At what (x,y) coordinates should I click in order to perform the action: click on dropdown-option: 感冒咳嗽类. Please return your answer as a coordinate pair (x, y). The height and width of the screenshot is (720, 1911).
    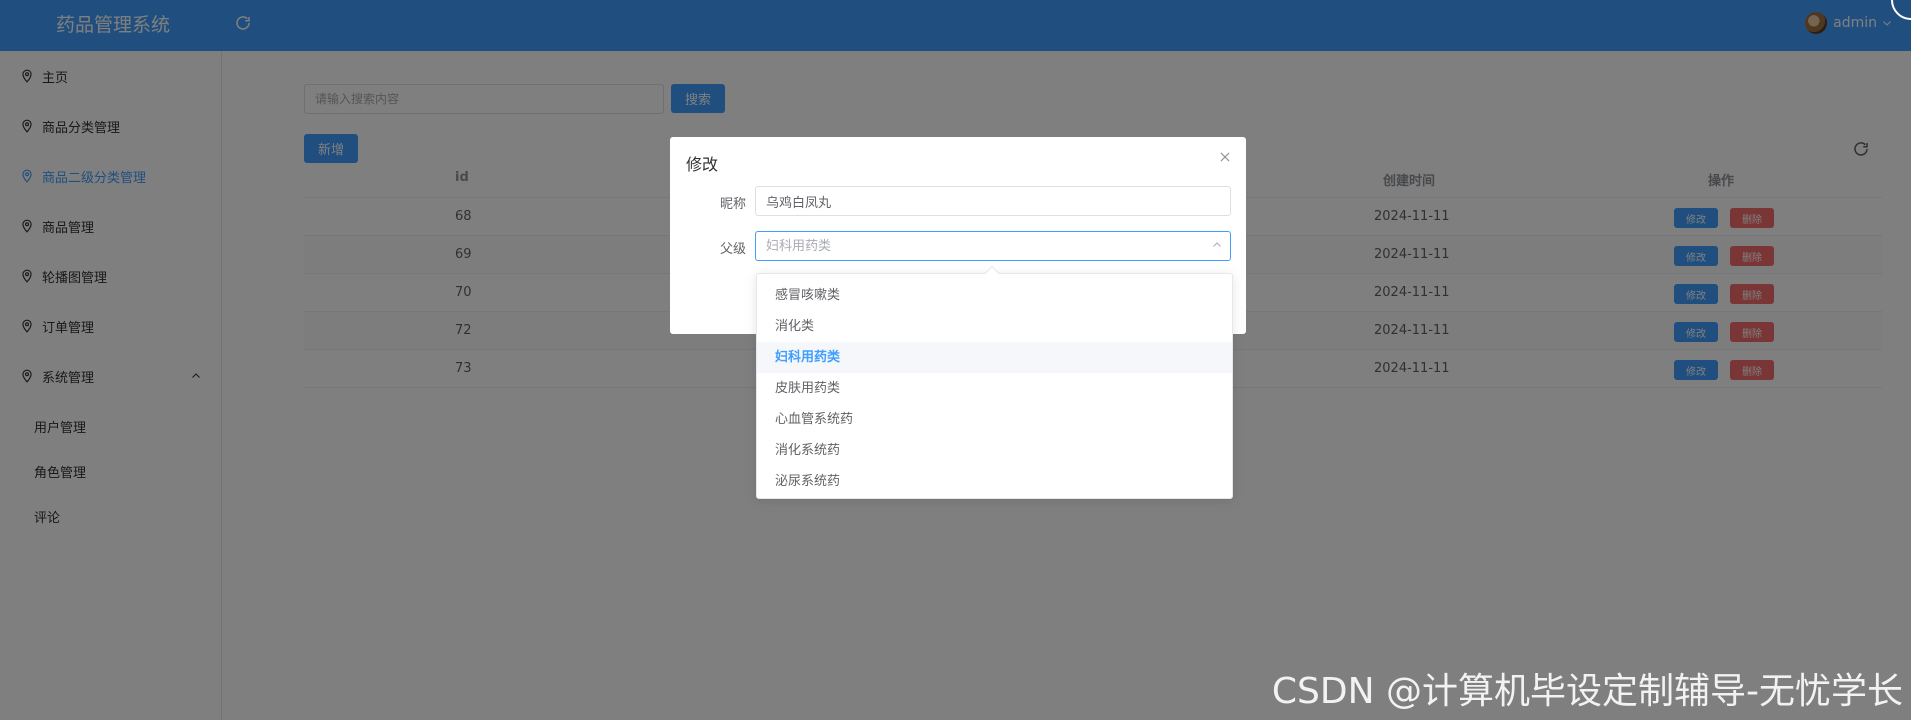
    Looking at the image, I should click on (994, 295).